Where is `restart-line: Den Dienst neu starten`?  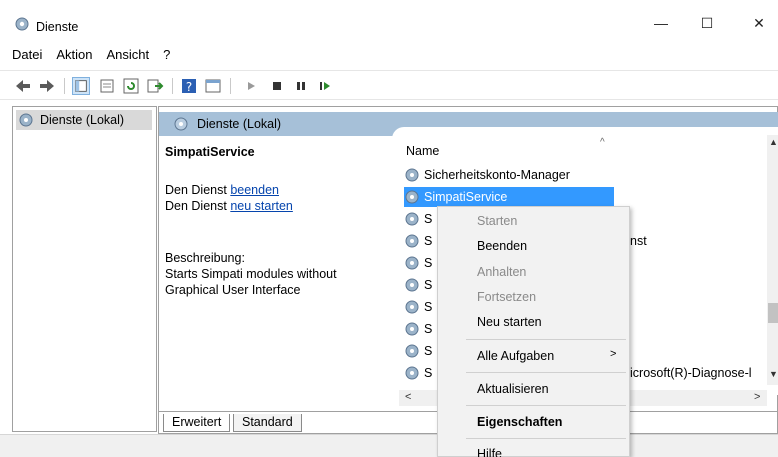
restart-line: Den Dienst neu starten is located at coordinates (229, 206).